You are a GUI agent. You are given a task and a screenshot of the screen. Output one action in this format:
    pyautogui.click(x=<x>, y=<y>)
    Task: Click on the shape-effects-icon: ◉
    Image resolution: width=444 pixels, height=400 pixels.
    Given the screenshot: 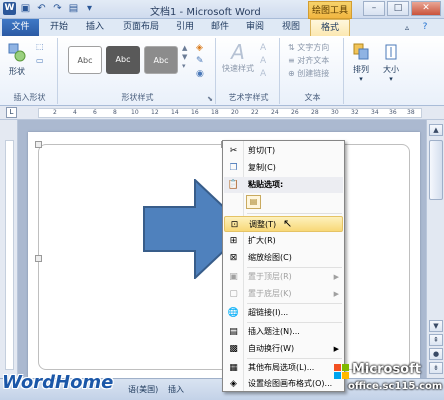 What is the action you would take?
    pyautogui.click(x=200, y=74)
    